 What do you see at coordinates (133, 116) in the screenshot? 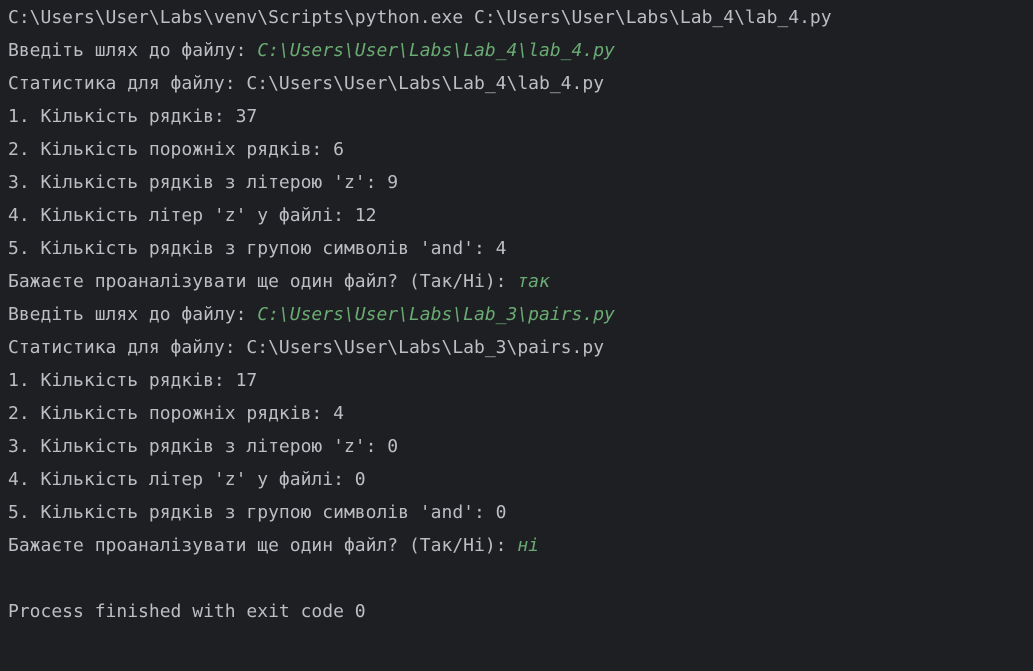
I see `stat-line-lines-count: 1. Кількість рядків: 37` at bounding box center [133, 116].